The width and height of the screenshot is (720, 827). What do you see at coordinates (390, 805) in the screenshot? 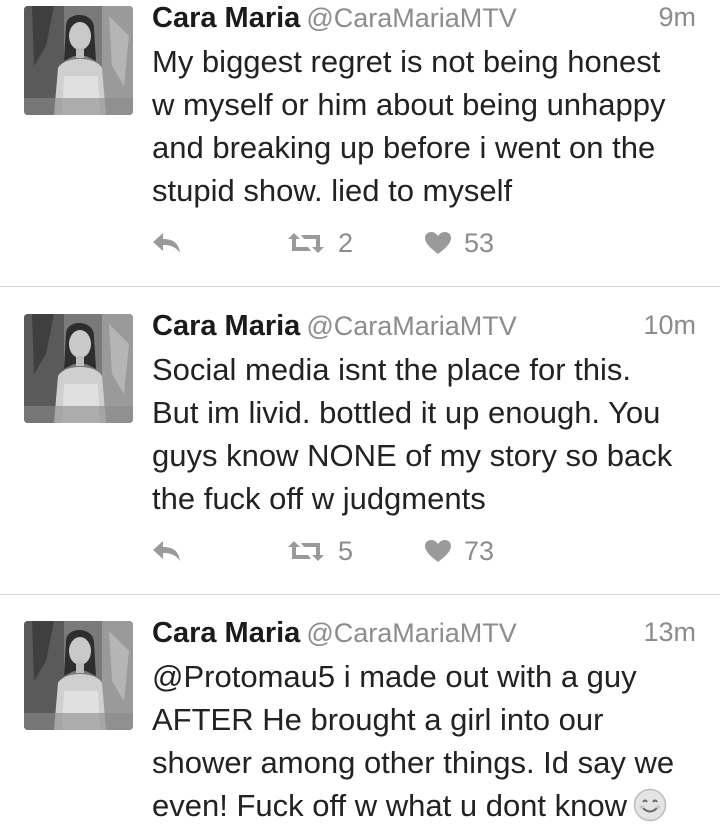
I see `tweet-text-segment: even! Fuck off w what u dont know` at bounding box center [390, 805].